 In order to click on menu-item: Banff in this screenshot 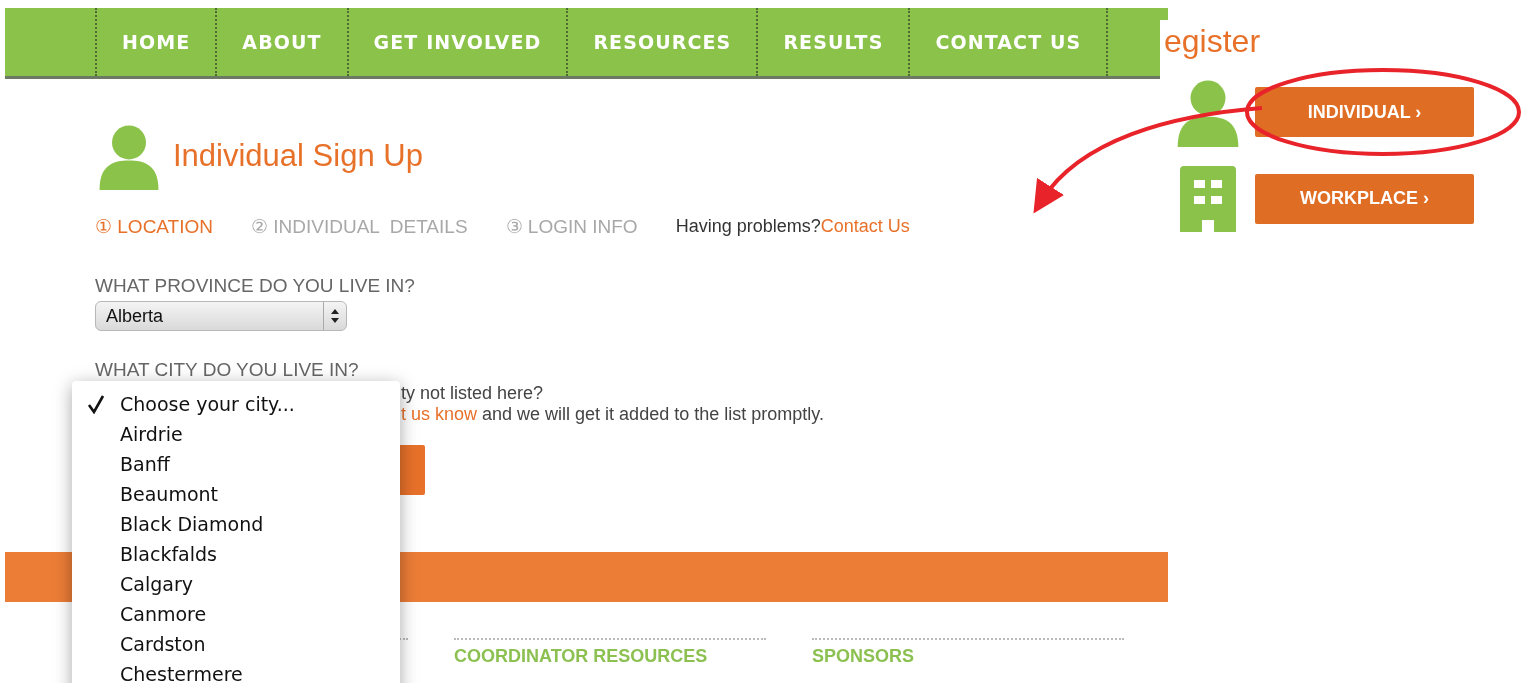, I will do `click(236, 464)`.